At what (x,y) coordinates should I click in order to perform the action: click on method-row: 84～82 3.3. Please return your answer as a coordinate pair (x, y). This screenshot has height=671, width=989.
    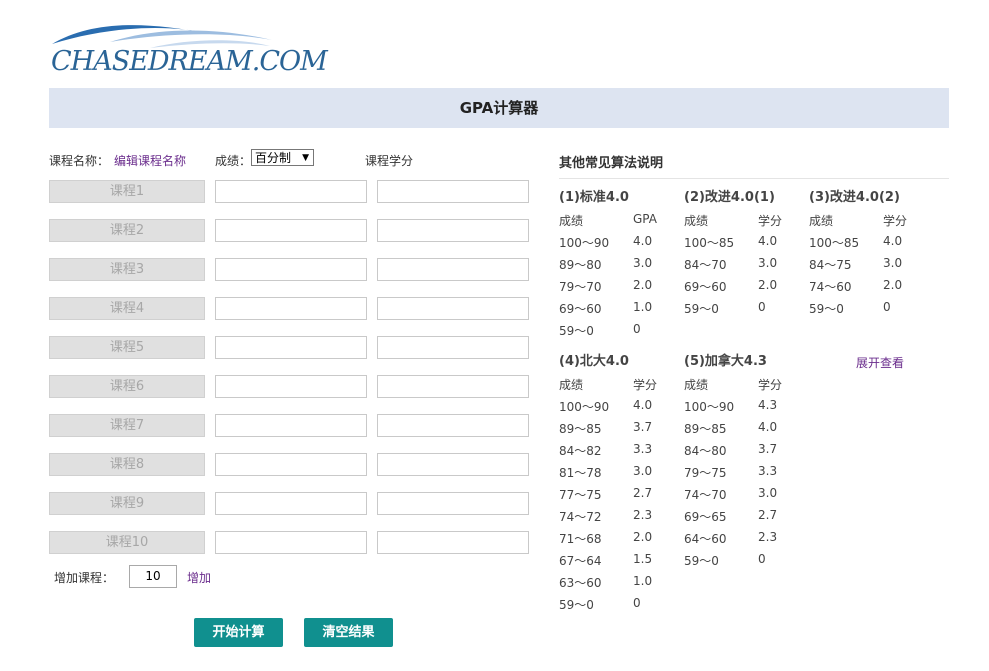
    Looking at the image, I should click on (605, 453).